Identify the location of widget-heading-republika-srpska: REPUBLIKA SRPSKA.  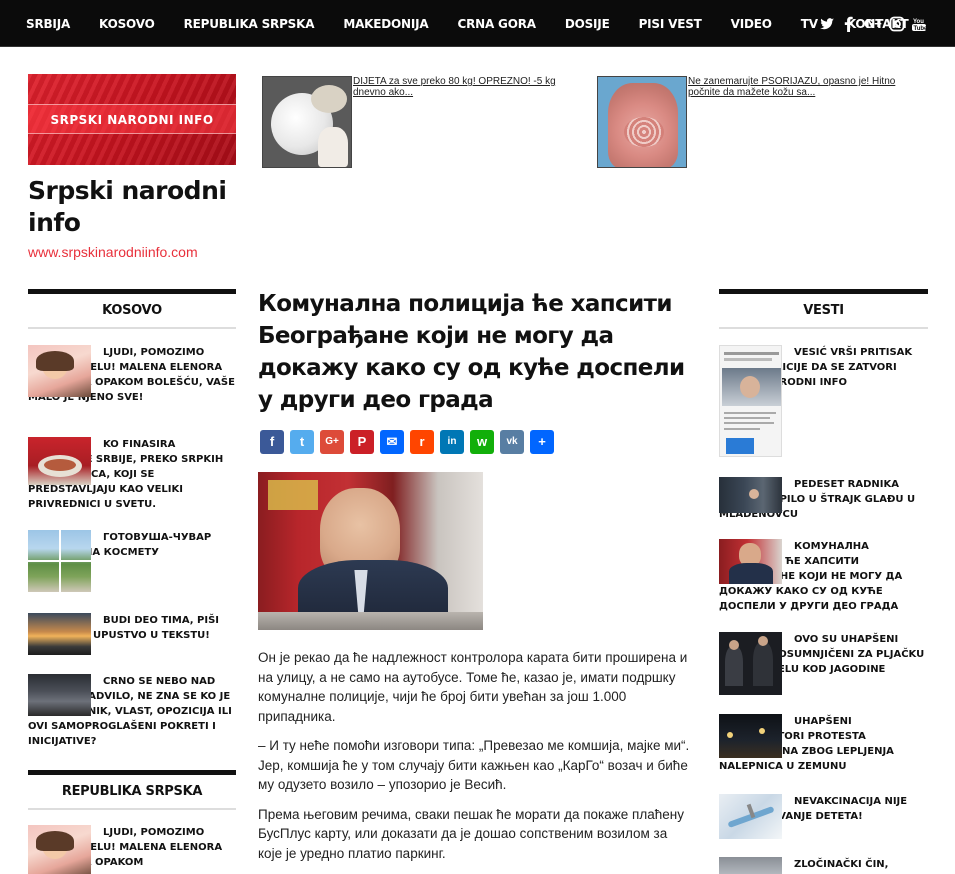
(132, 790).